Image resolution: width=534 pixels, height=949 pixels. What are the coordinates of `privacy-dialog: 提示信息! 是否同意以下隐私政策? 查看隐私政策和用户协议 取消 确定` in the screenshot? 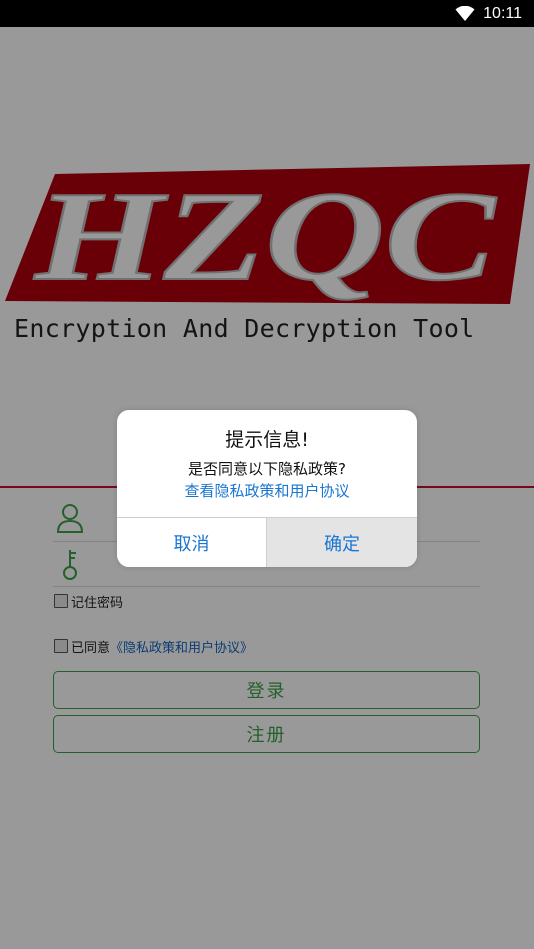 It's located at (267, 488).